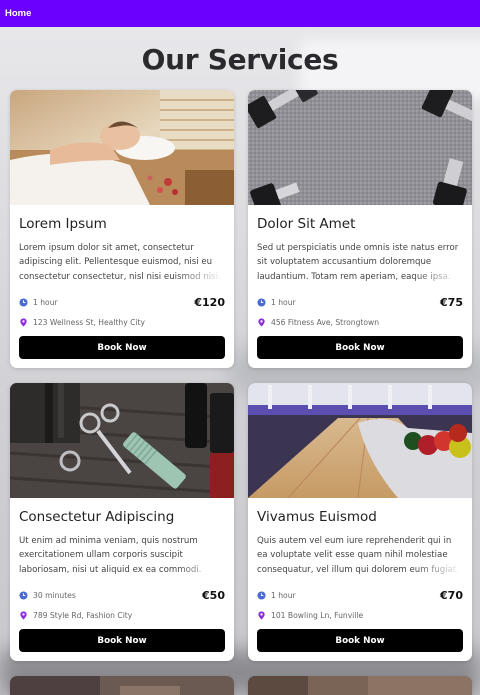 The width and height of the screenshot is (480, 695). I want to click on service-title: Vivamus Euismod, so click(317, 517).